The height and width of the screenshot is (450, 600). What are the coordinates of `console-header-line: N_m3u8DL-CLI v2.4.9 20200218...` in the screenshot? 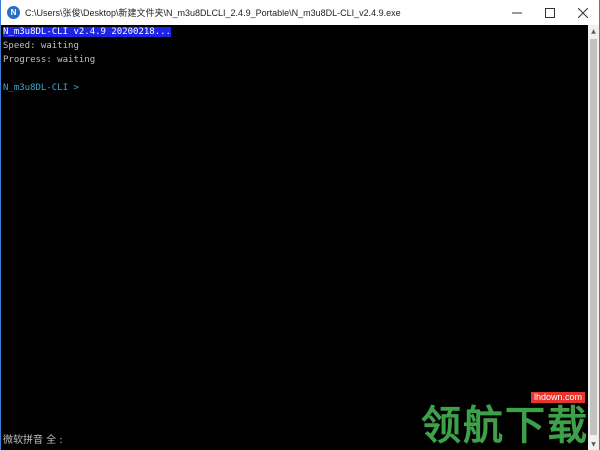 It's located at (295, 32).